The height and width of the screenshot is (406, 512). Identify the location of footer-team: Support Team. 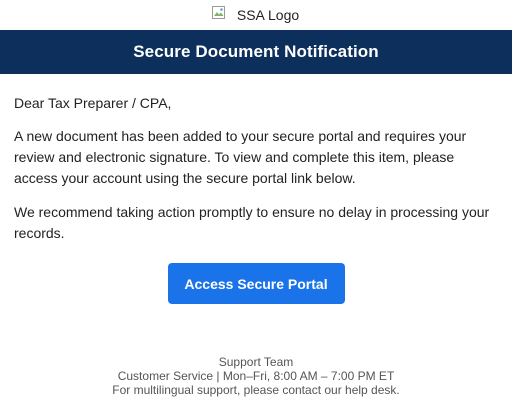
(256, 362).